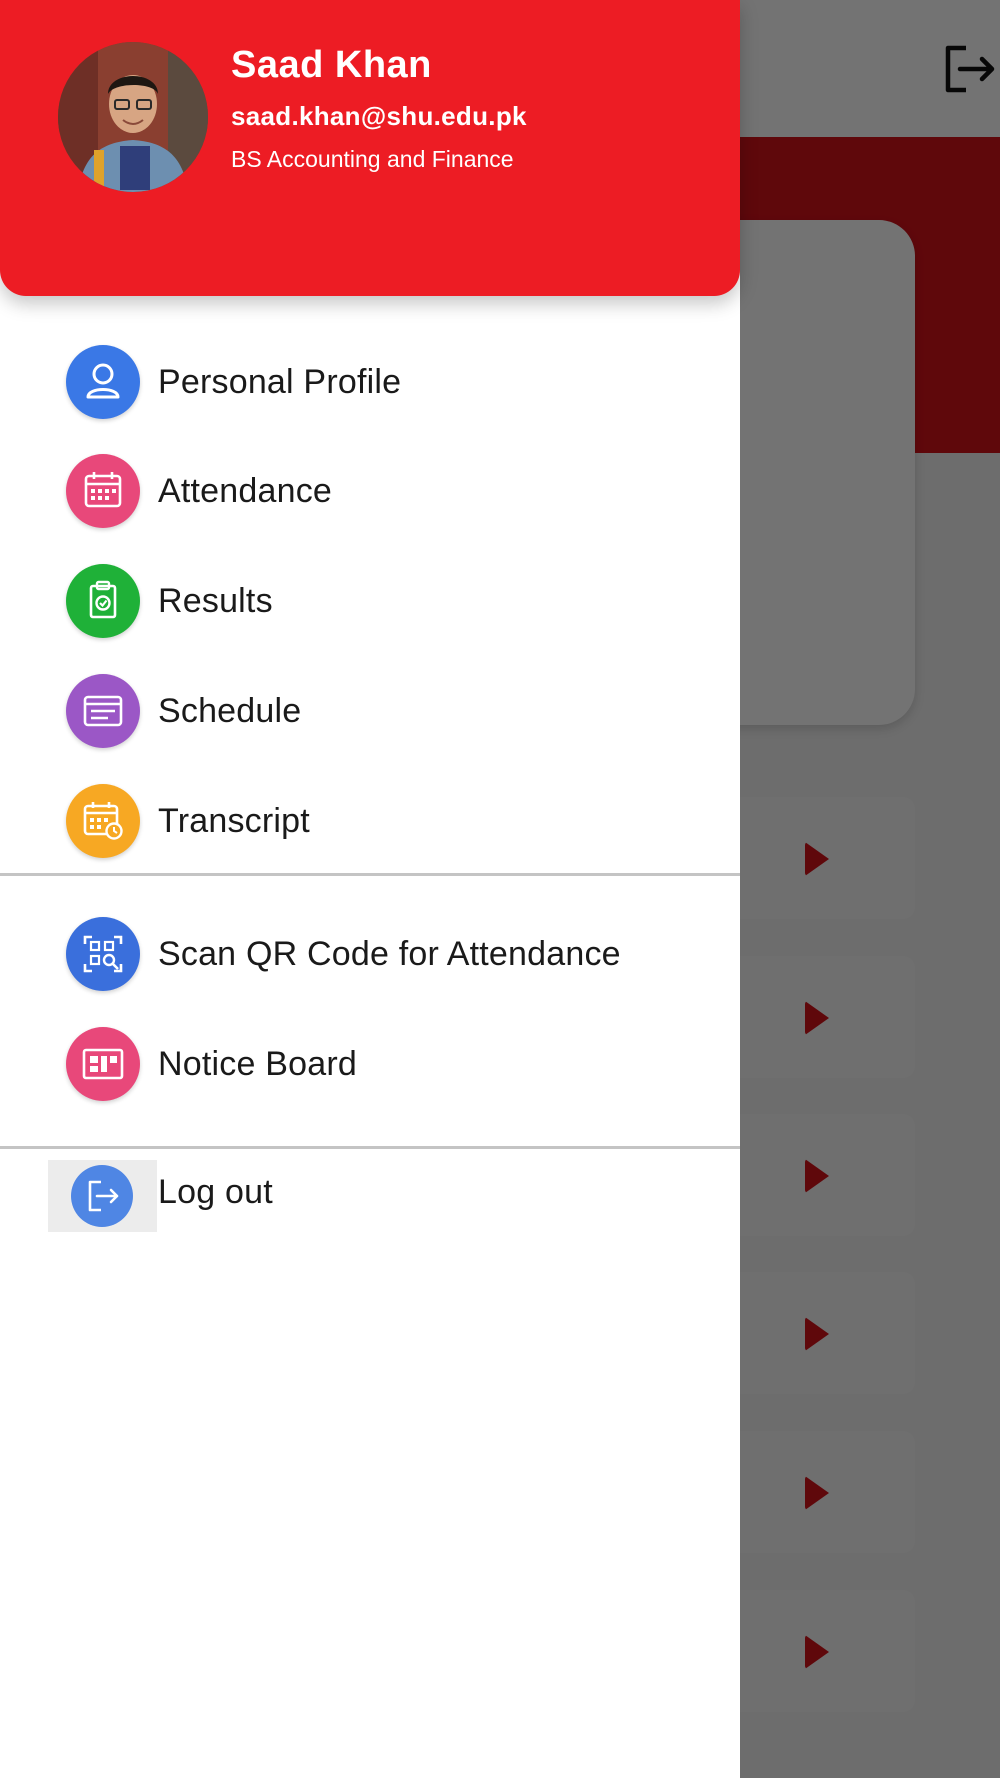  What do you see at coordinates (379, 116) in the screenshot?
I see `profile-email: saad.khan@shu.edu.pk` at bounding box center [379, 116].